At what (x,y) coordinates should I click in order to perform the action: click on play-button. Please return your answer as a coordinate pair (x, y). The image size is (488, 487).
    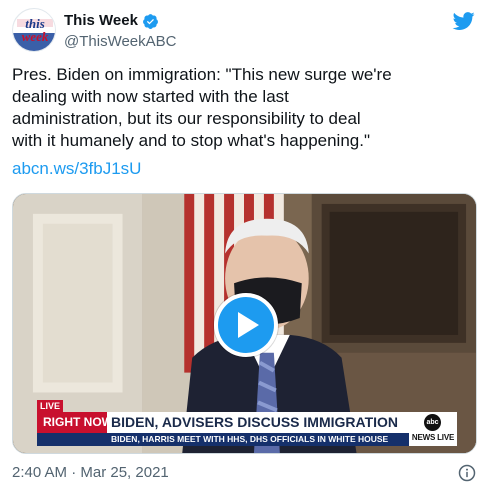
    Looking at the image, I should click on (246, 325).